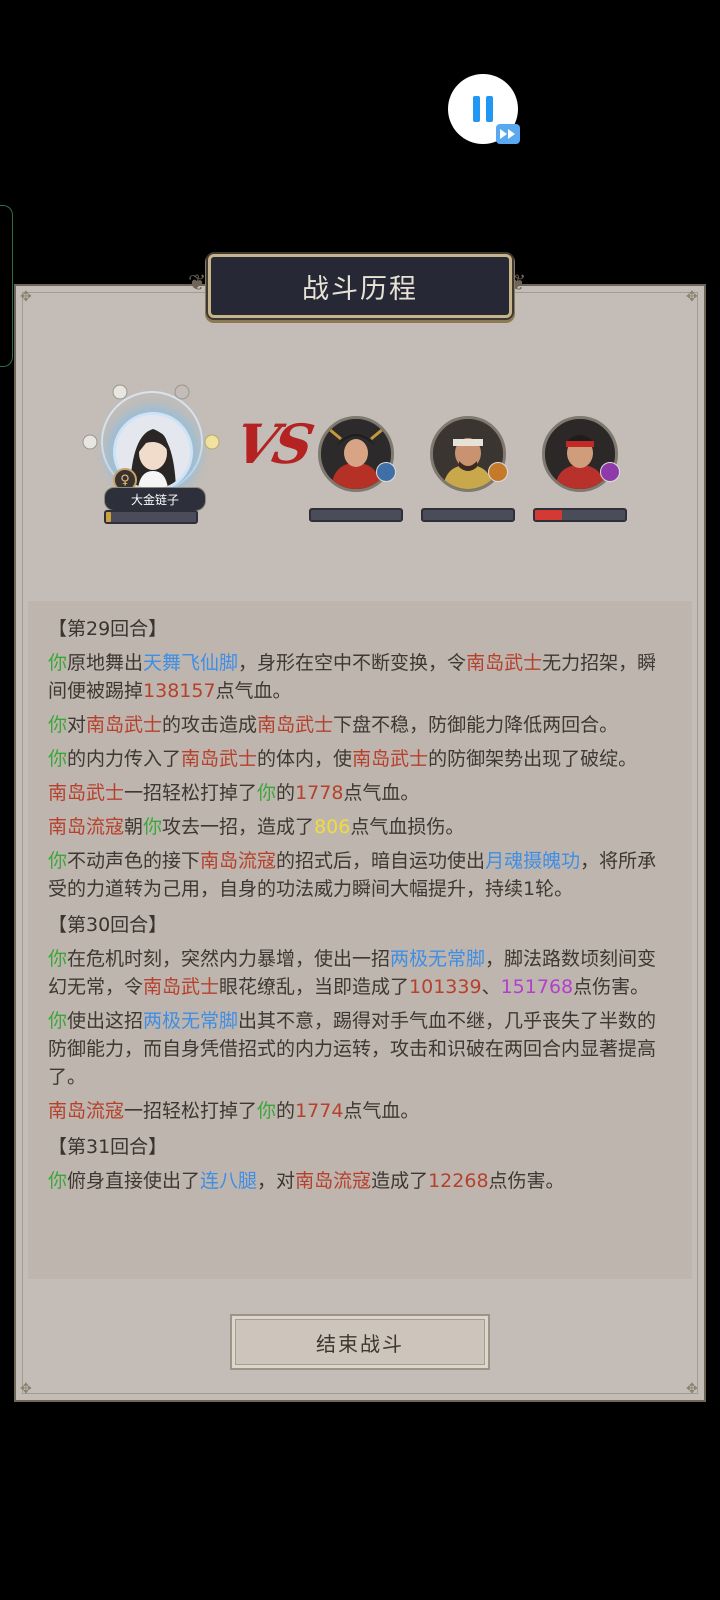 This screenshot has width=720, height=1600. What do you see at coordinates (548, 515) in the screenshot?
I see `enemy-hp-fill` at bounding box center [548, 515].